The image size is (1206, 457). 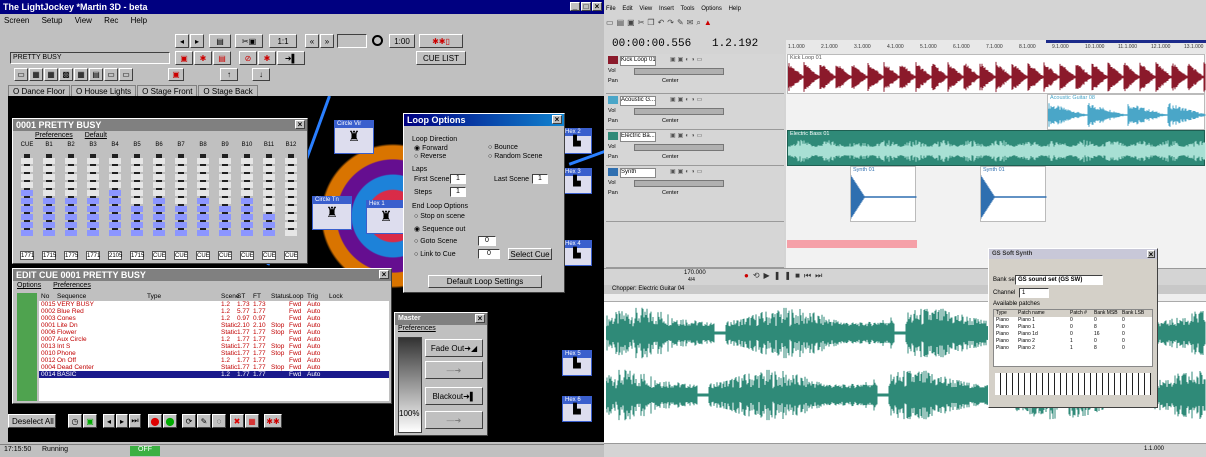 I want to click on rewind-icon: ⏮, so click(x=809, y=275).